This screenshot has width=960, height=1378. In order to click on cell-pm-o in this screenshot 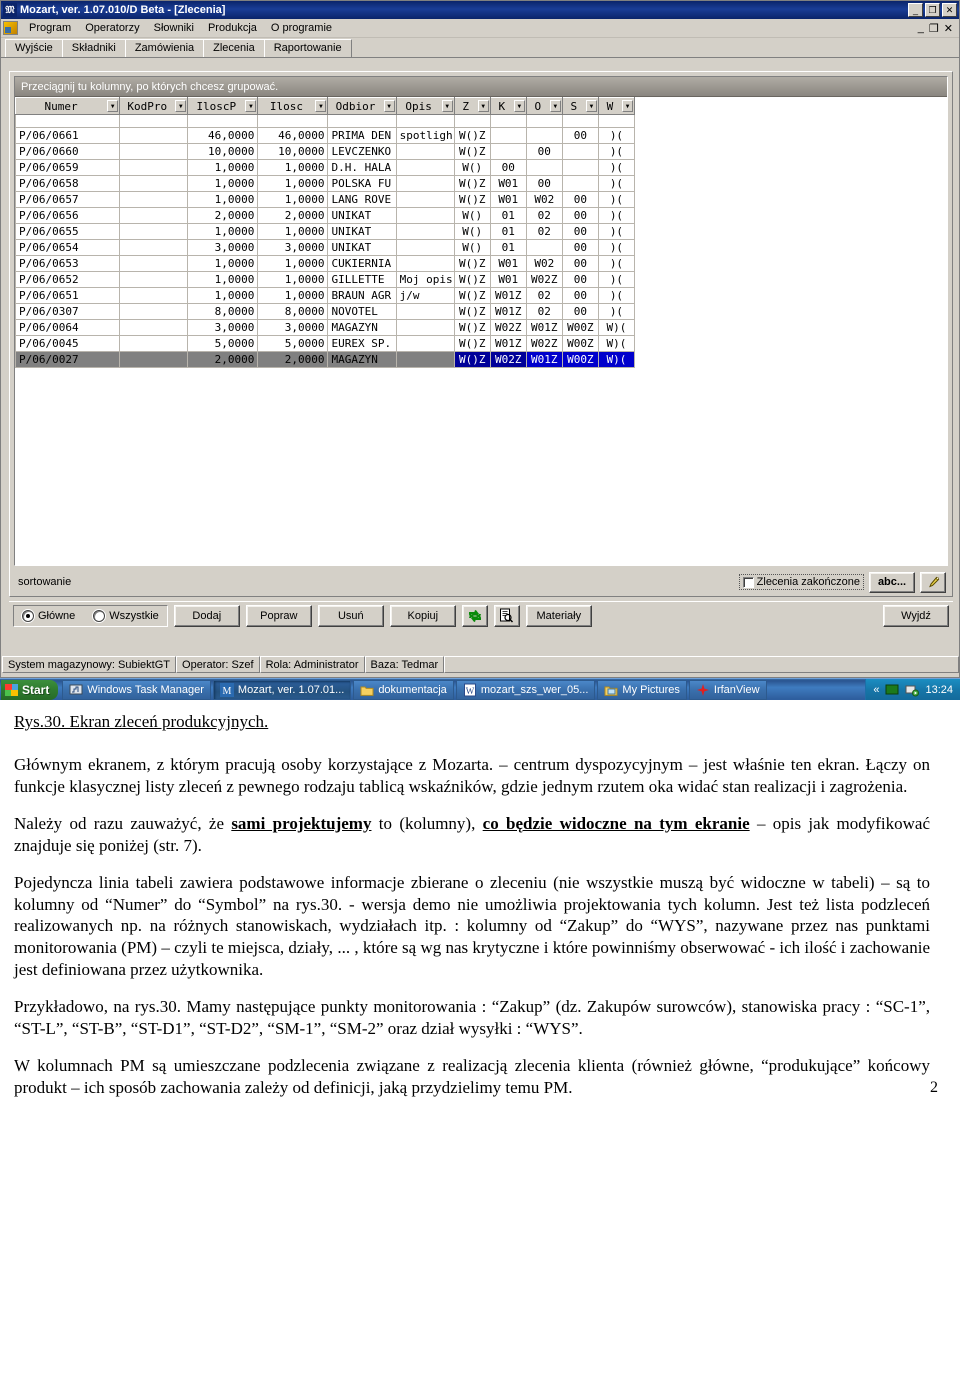, I will do `click(544, 247)`.